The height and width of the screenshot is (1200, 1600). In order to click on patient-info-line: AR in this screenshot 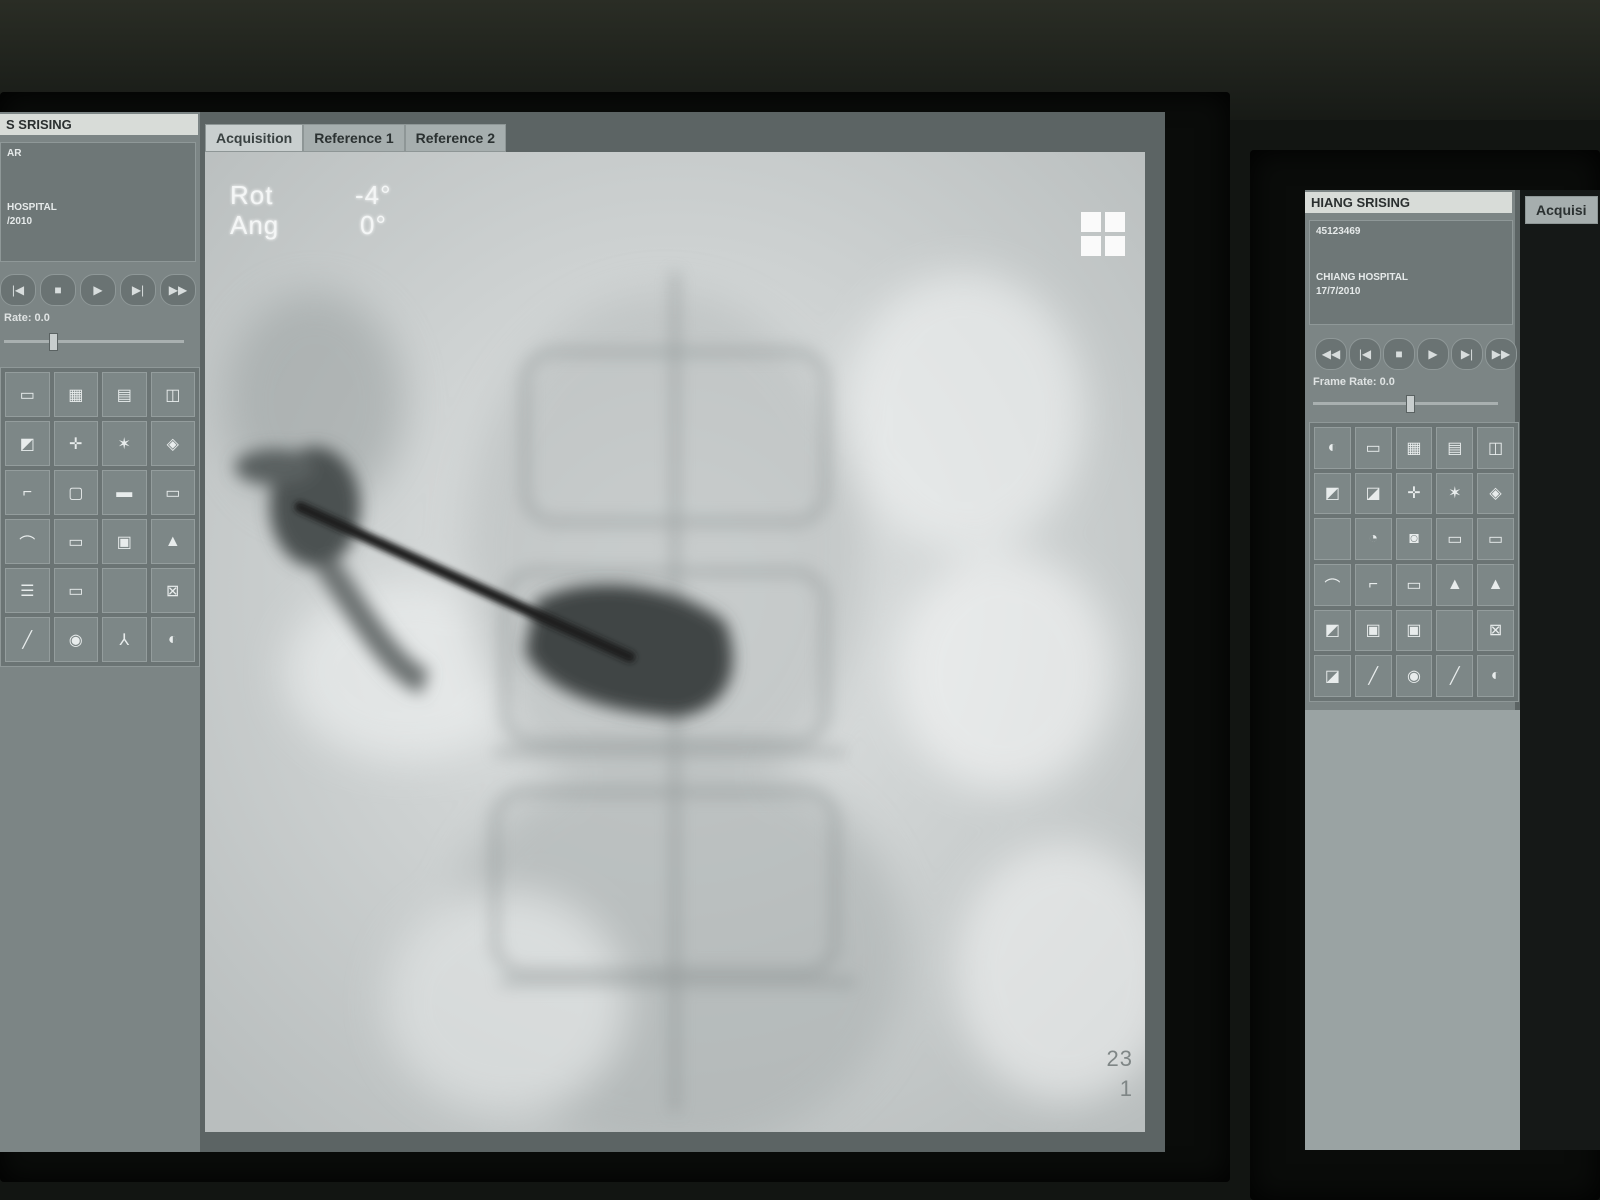, I will do `click(14, 153)`.